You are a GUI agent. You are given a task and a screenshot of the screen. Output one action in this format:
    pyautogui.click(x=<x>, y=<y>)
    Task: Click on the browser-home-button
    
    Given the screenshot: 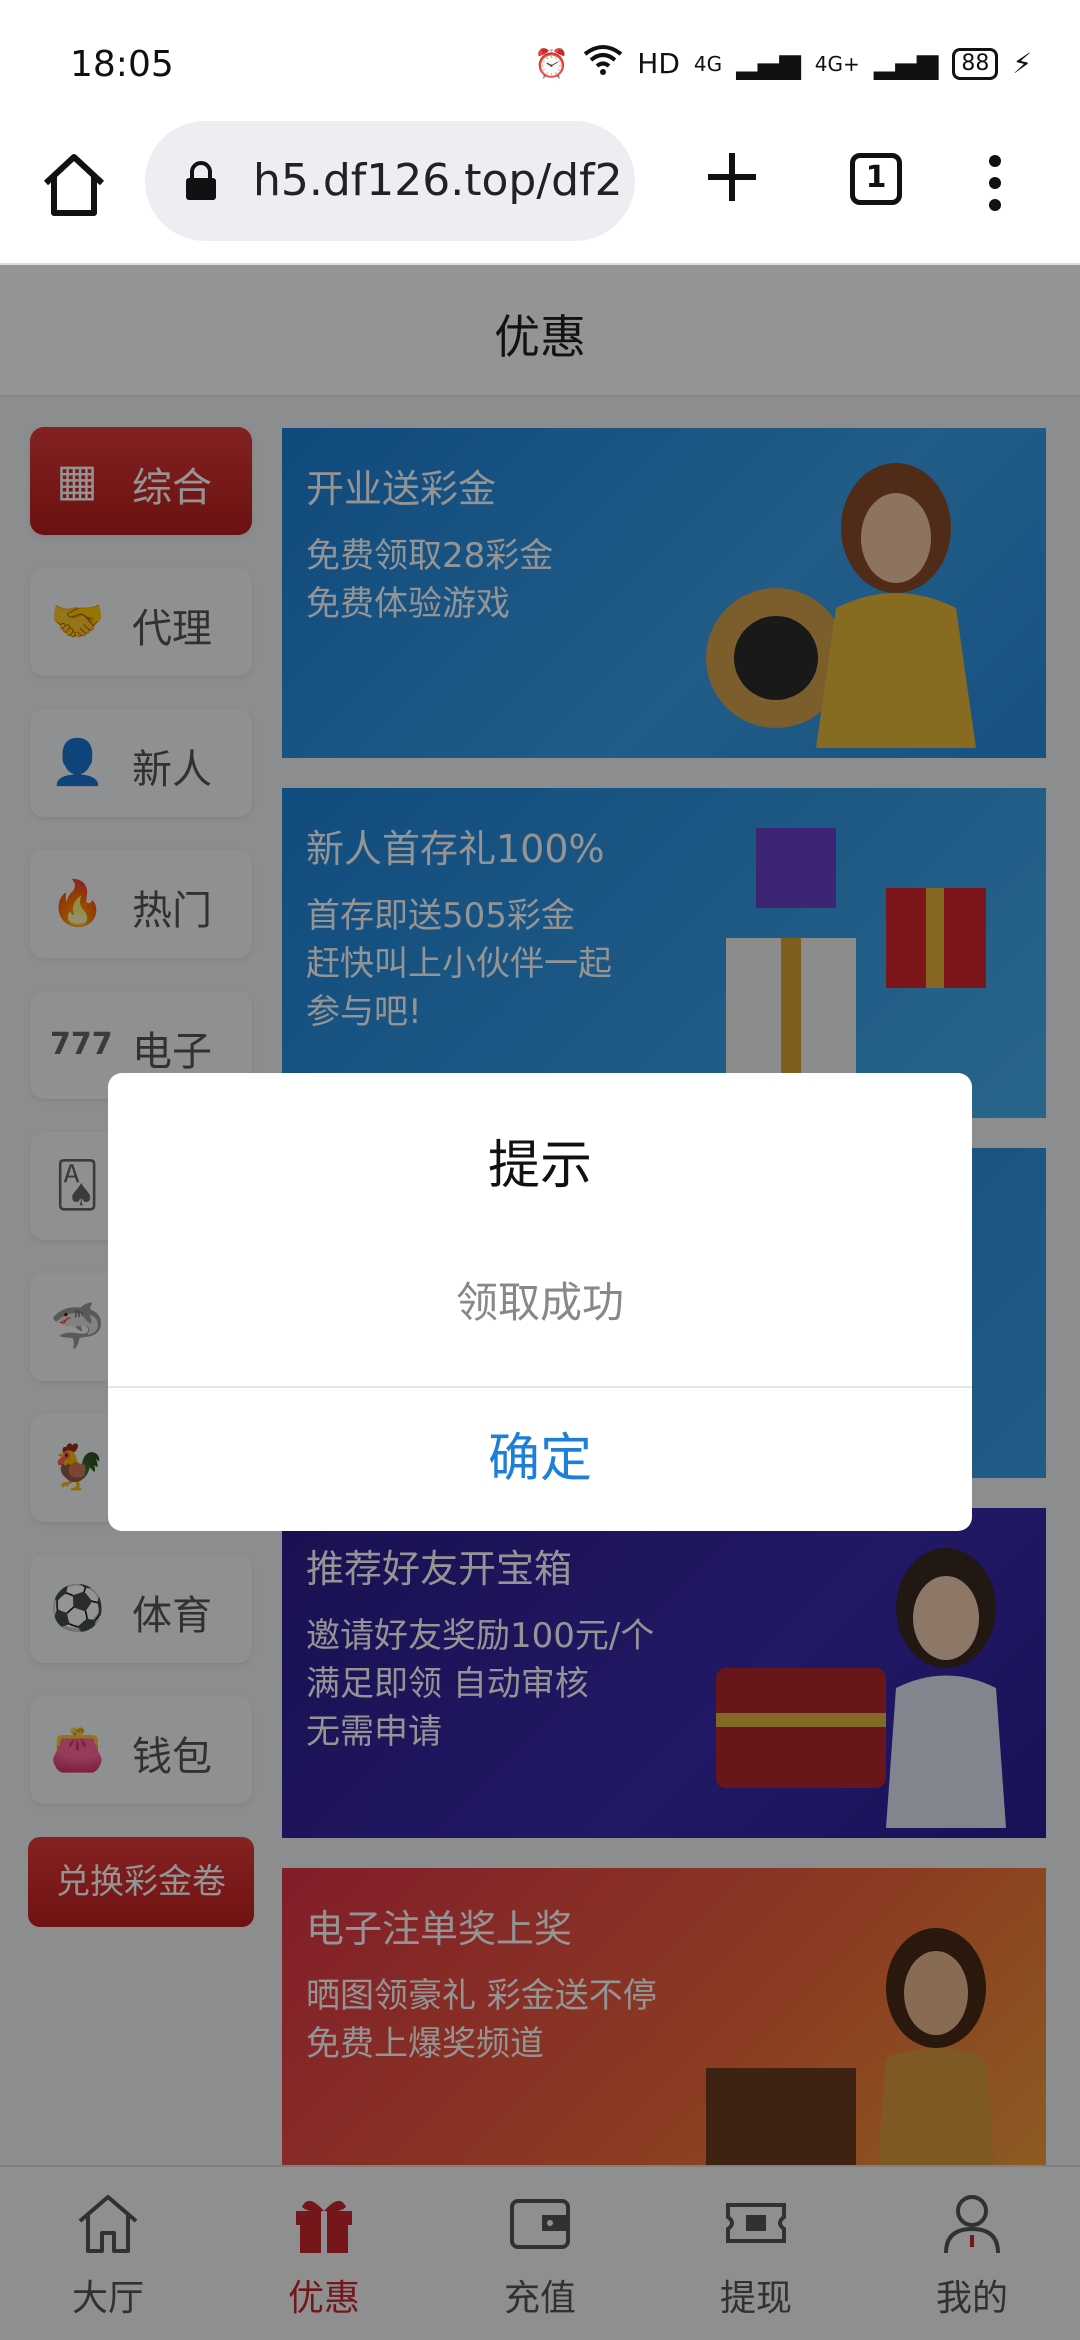 What is the action you would take?
    pyautogui.click(x=74, y=185)
    